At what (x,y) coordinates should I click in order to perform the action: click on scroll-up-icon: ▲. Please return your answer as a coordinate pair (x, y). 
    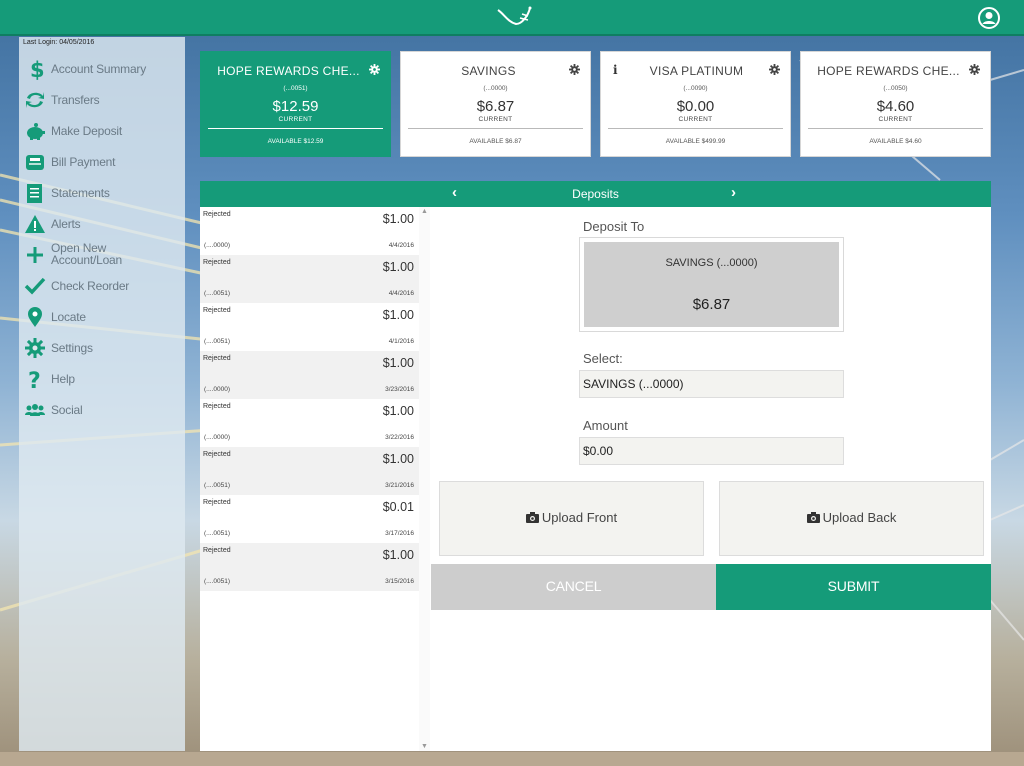
    Looking at the image, I should click on (424, 211).